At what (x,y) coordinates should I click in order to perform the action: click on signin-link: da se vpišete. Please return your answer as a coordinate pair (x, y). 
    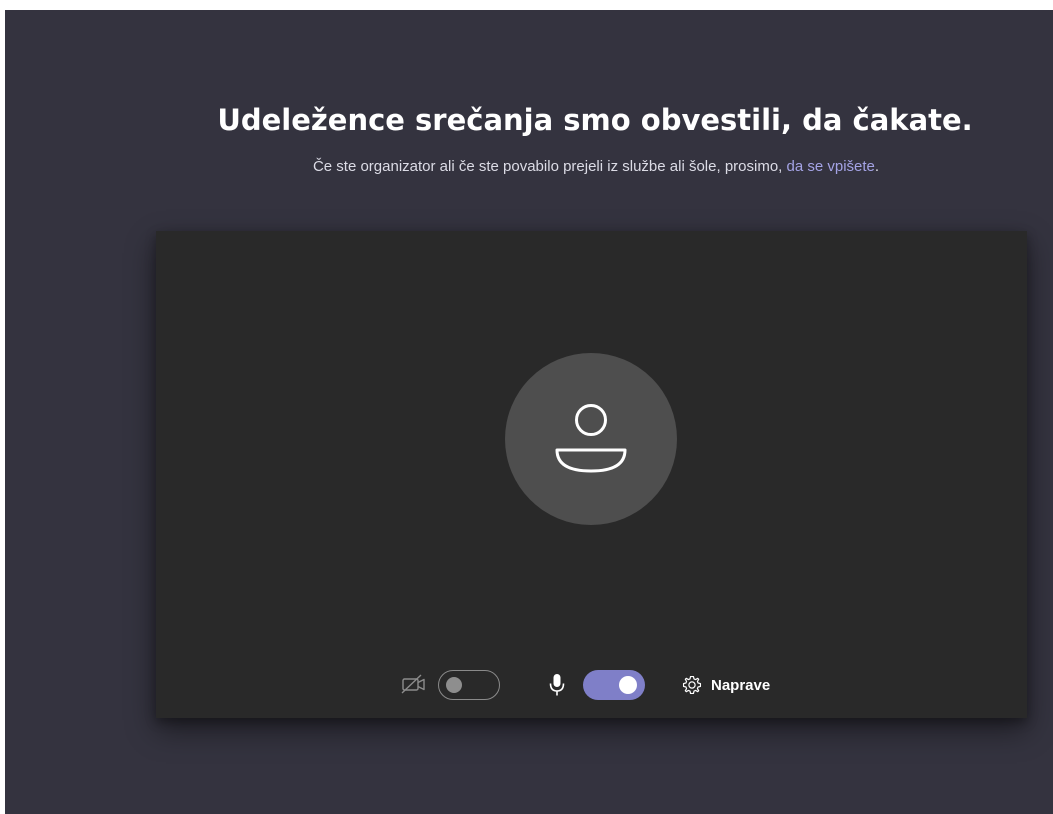
    Looking at the image, I should click on (831, 166).